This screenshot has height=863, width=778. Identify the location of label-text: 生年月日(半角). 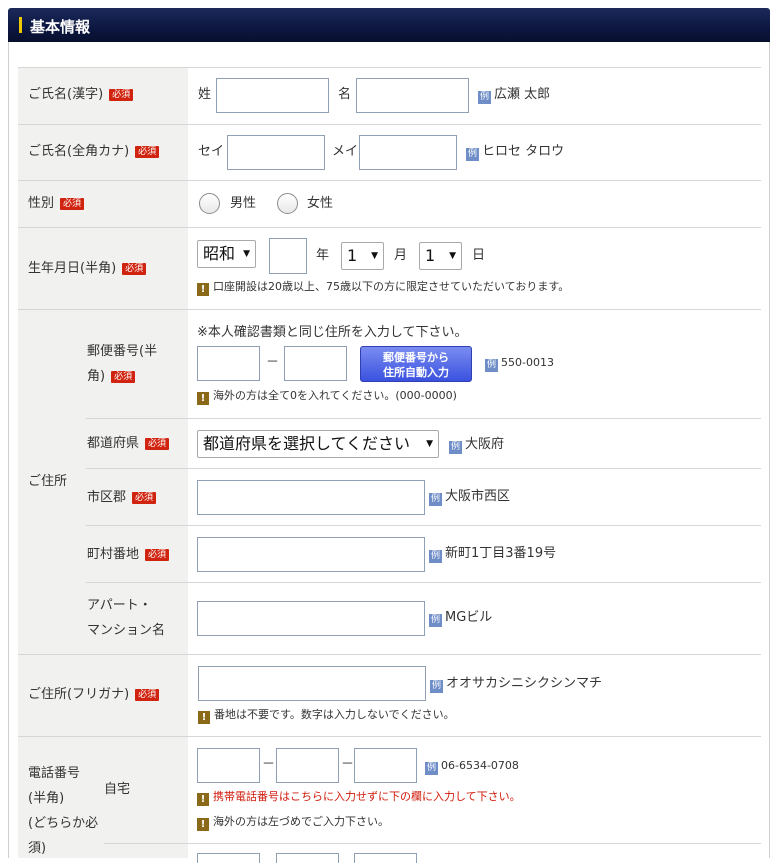
(72, 268).